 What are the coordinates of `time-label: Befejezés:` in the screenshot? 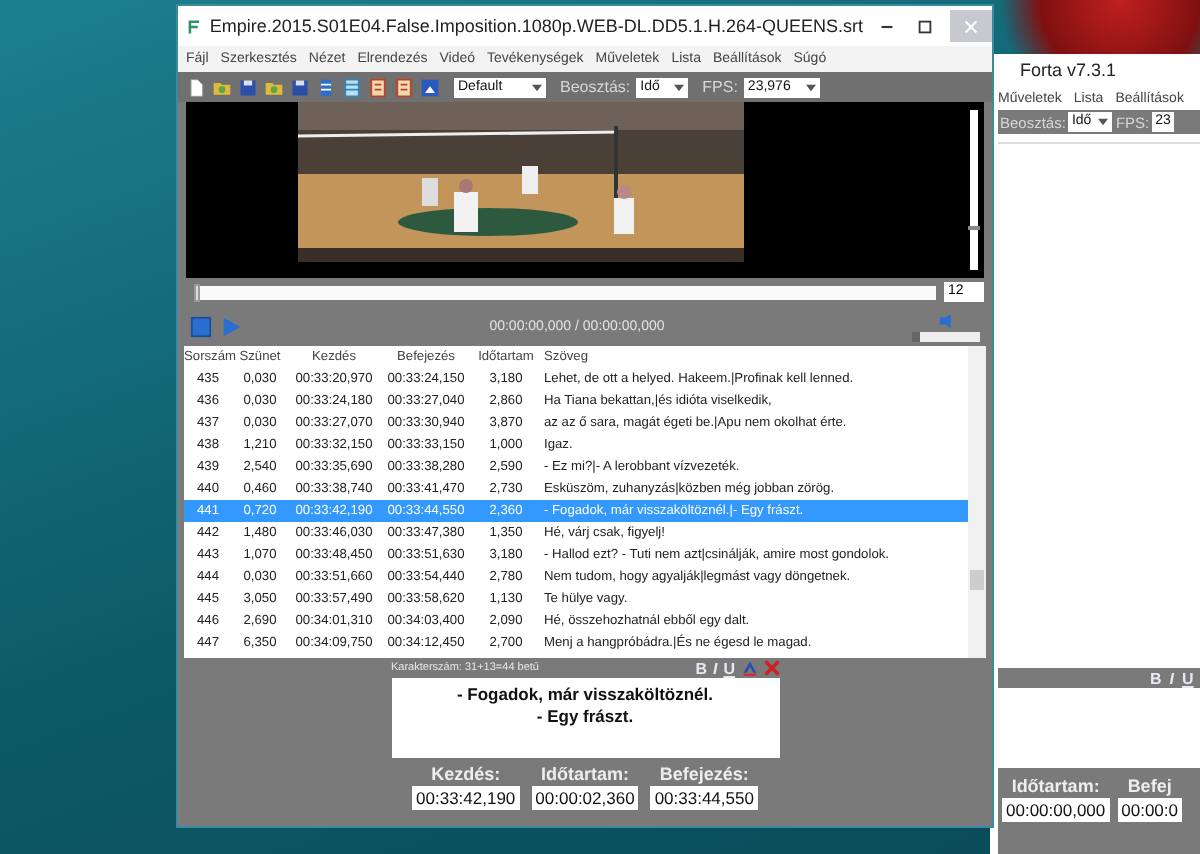 It's located at (704, 774).